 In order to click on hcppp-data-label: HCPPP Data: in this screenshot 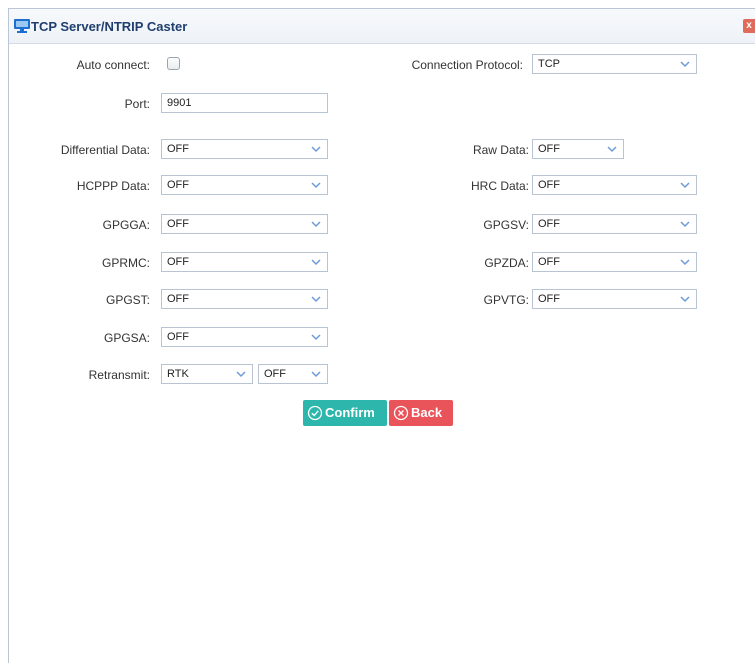, I will do `click(113, 186)`.